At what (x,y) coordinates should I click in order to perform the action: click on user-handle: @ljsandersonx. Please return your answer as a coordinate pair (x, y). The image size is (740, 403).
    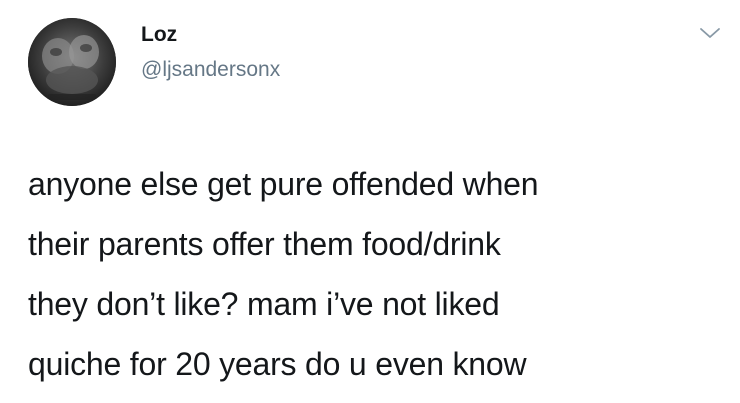
    Looking at the image, I should click on (210, 70).